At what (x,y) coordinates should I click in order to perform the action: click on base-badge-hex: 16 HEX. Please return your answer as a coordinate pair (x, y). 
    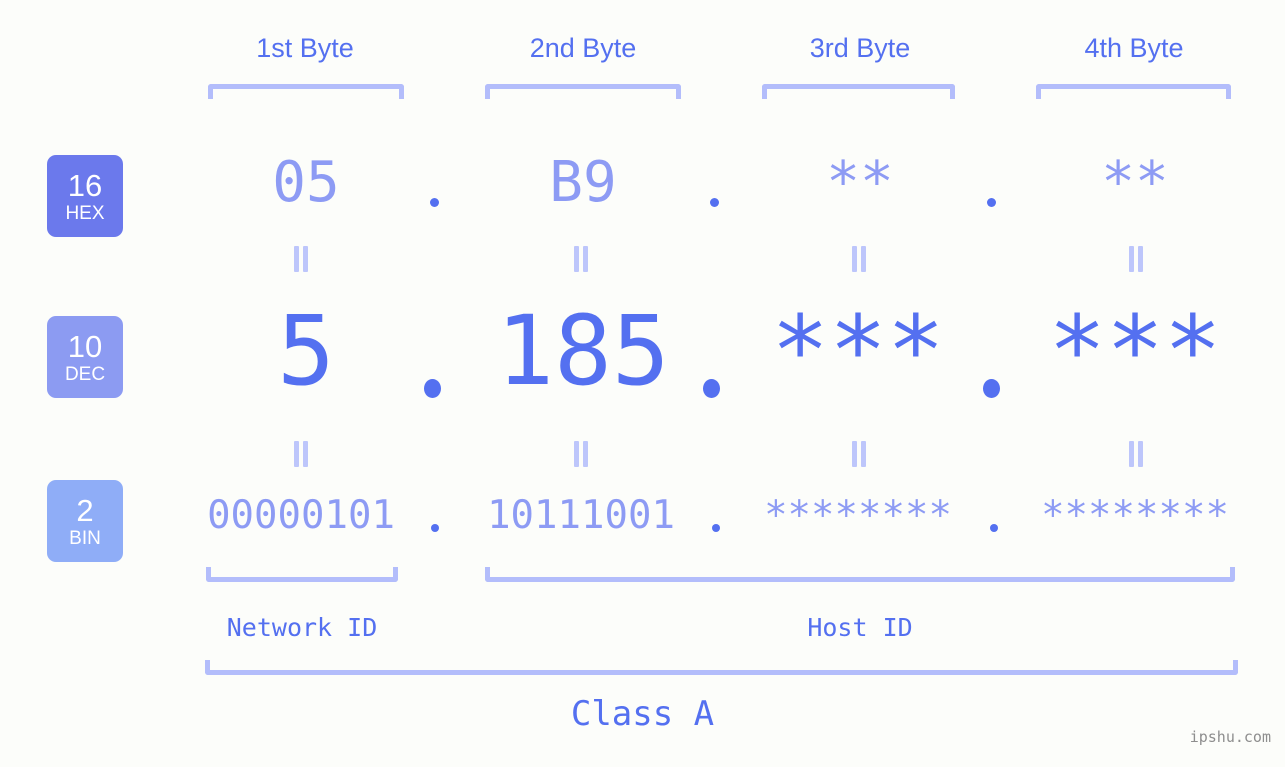
    Looking at the image, I should click on (85, 196).